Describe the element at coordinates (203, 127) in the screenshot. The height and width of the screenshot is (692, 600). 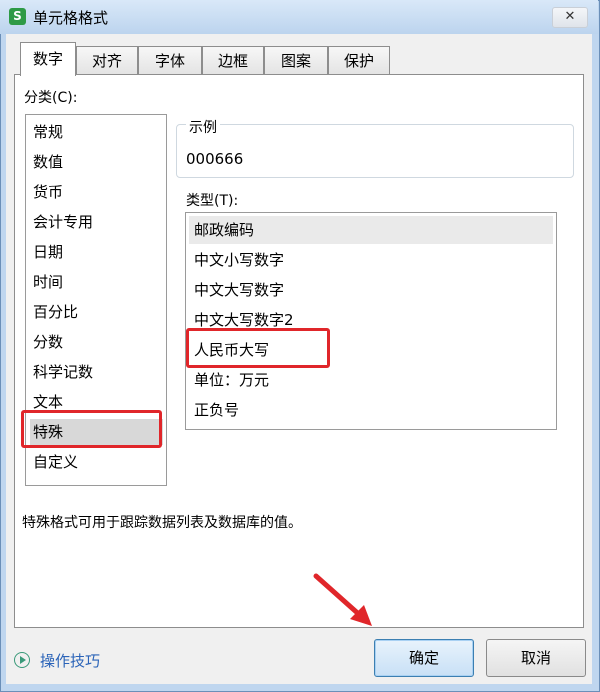
I see `example-legend: 示例` at that location.